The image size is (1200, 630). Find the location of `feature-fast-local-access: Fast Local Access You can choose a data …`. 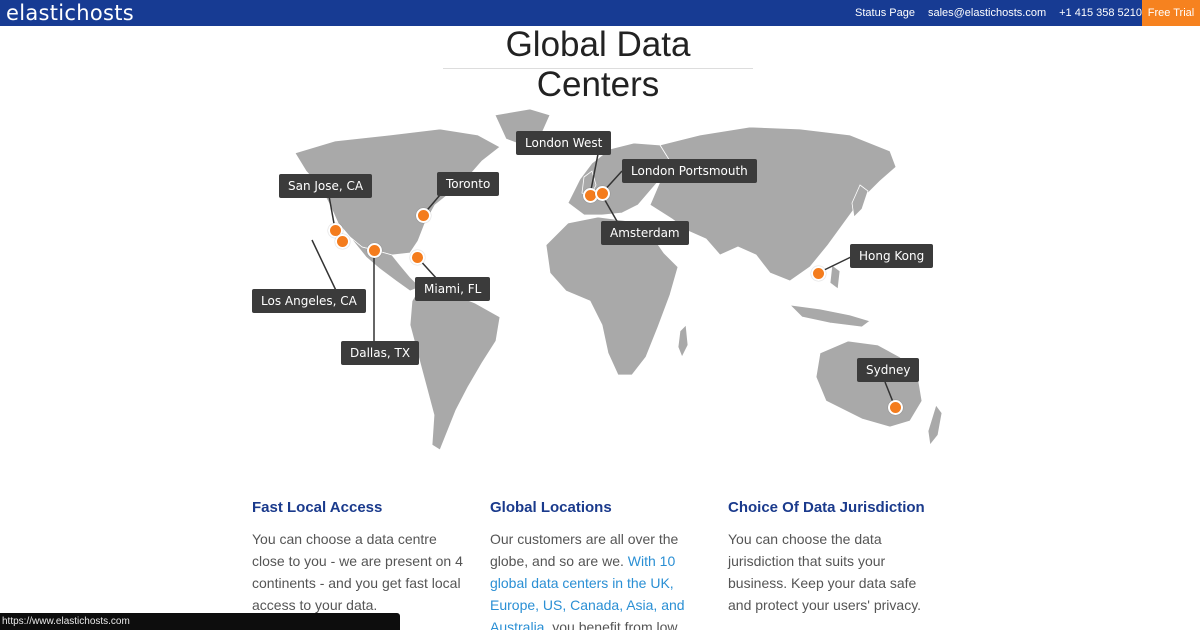

feature-fast-local-access: Fast Local Access You can choose a data … is located at coordinates (359, 556).